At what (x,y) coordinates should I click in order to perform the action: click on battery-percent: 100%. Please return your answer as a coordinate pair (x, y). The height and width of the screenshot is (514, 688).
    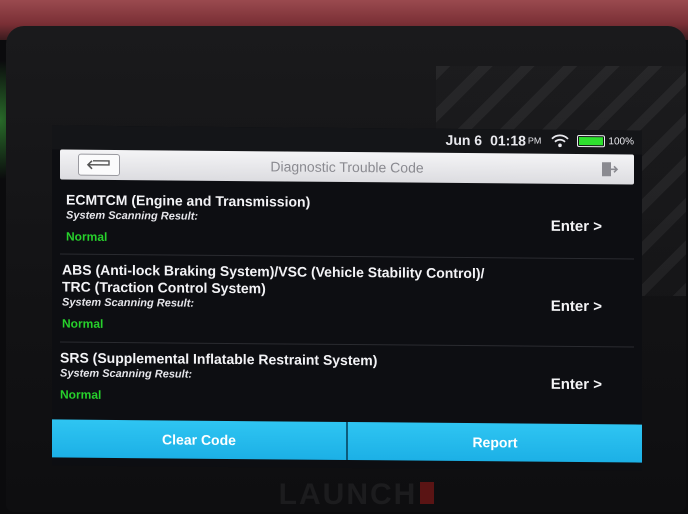
    Looking at the image, I should click on (621, 141).